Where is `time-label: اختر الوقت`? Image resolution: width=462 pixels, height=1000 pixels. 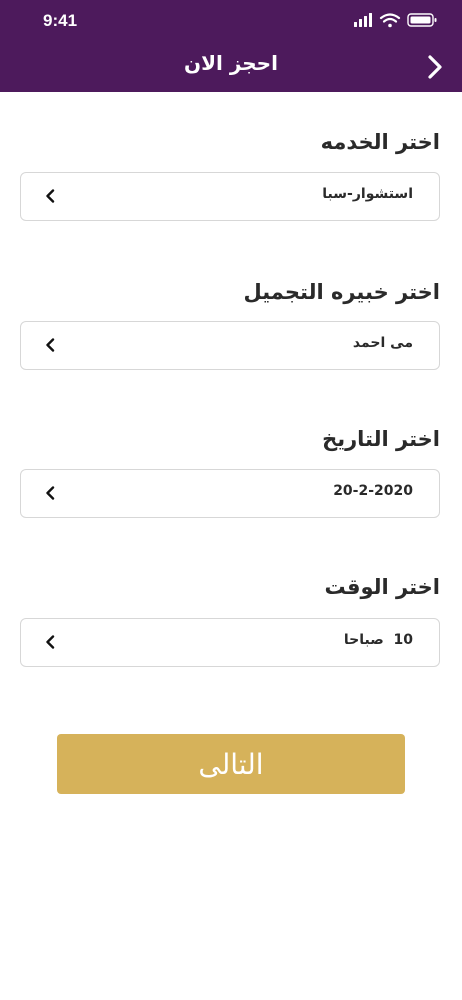 time-label: اختر الوقت is located at coordinates (382, 587).